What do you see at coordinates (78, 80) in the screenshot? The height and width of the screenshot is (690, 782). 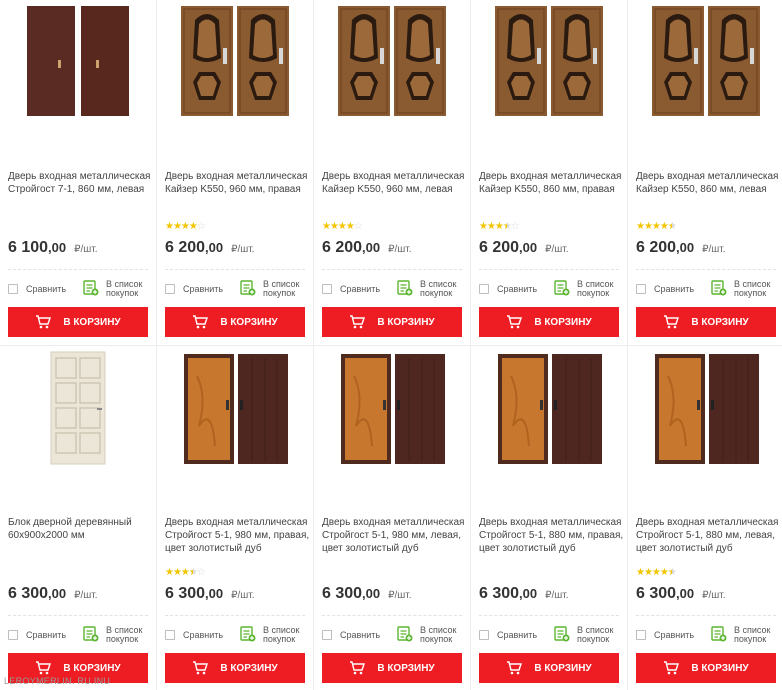 I see `door-pair-brown-plain-icon` at bounding box center [78, 80].